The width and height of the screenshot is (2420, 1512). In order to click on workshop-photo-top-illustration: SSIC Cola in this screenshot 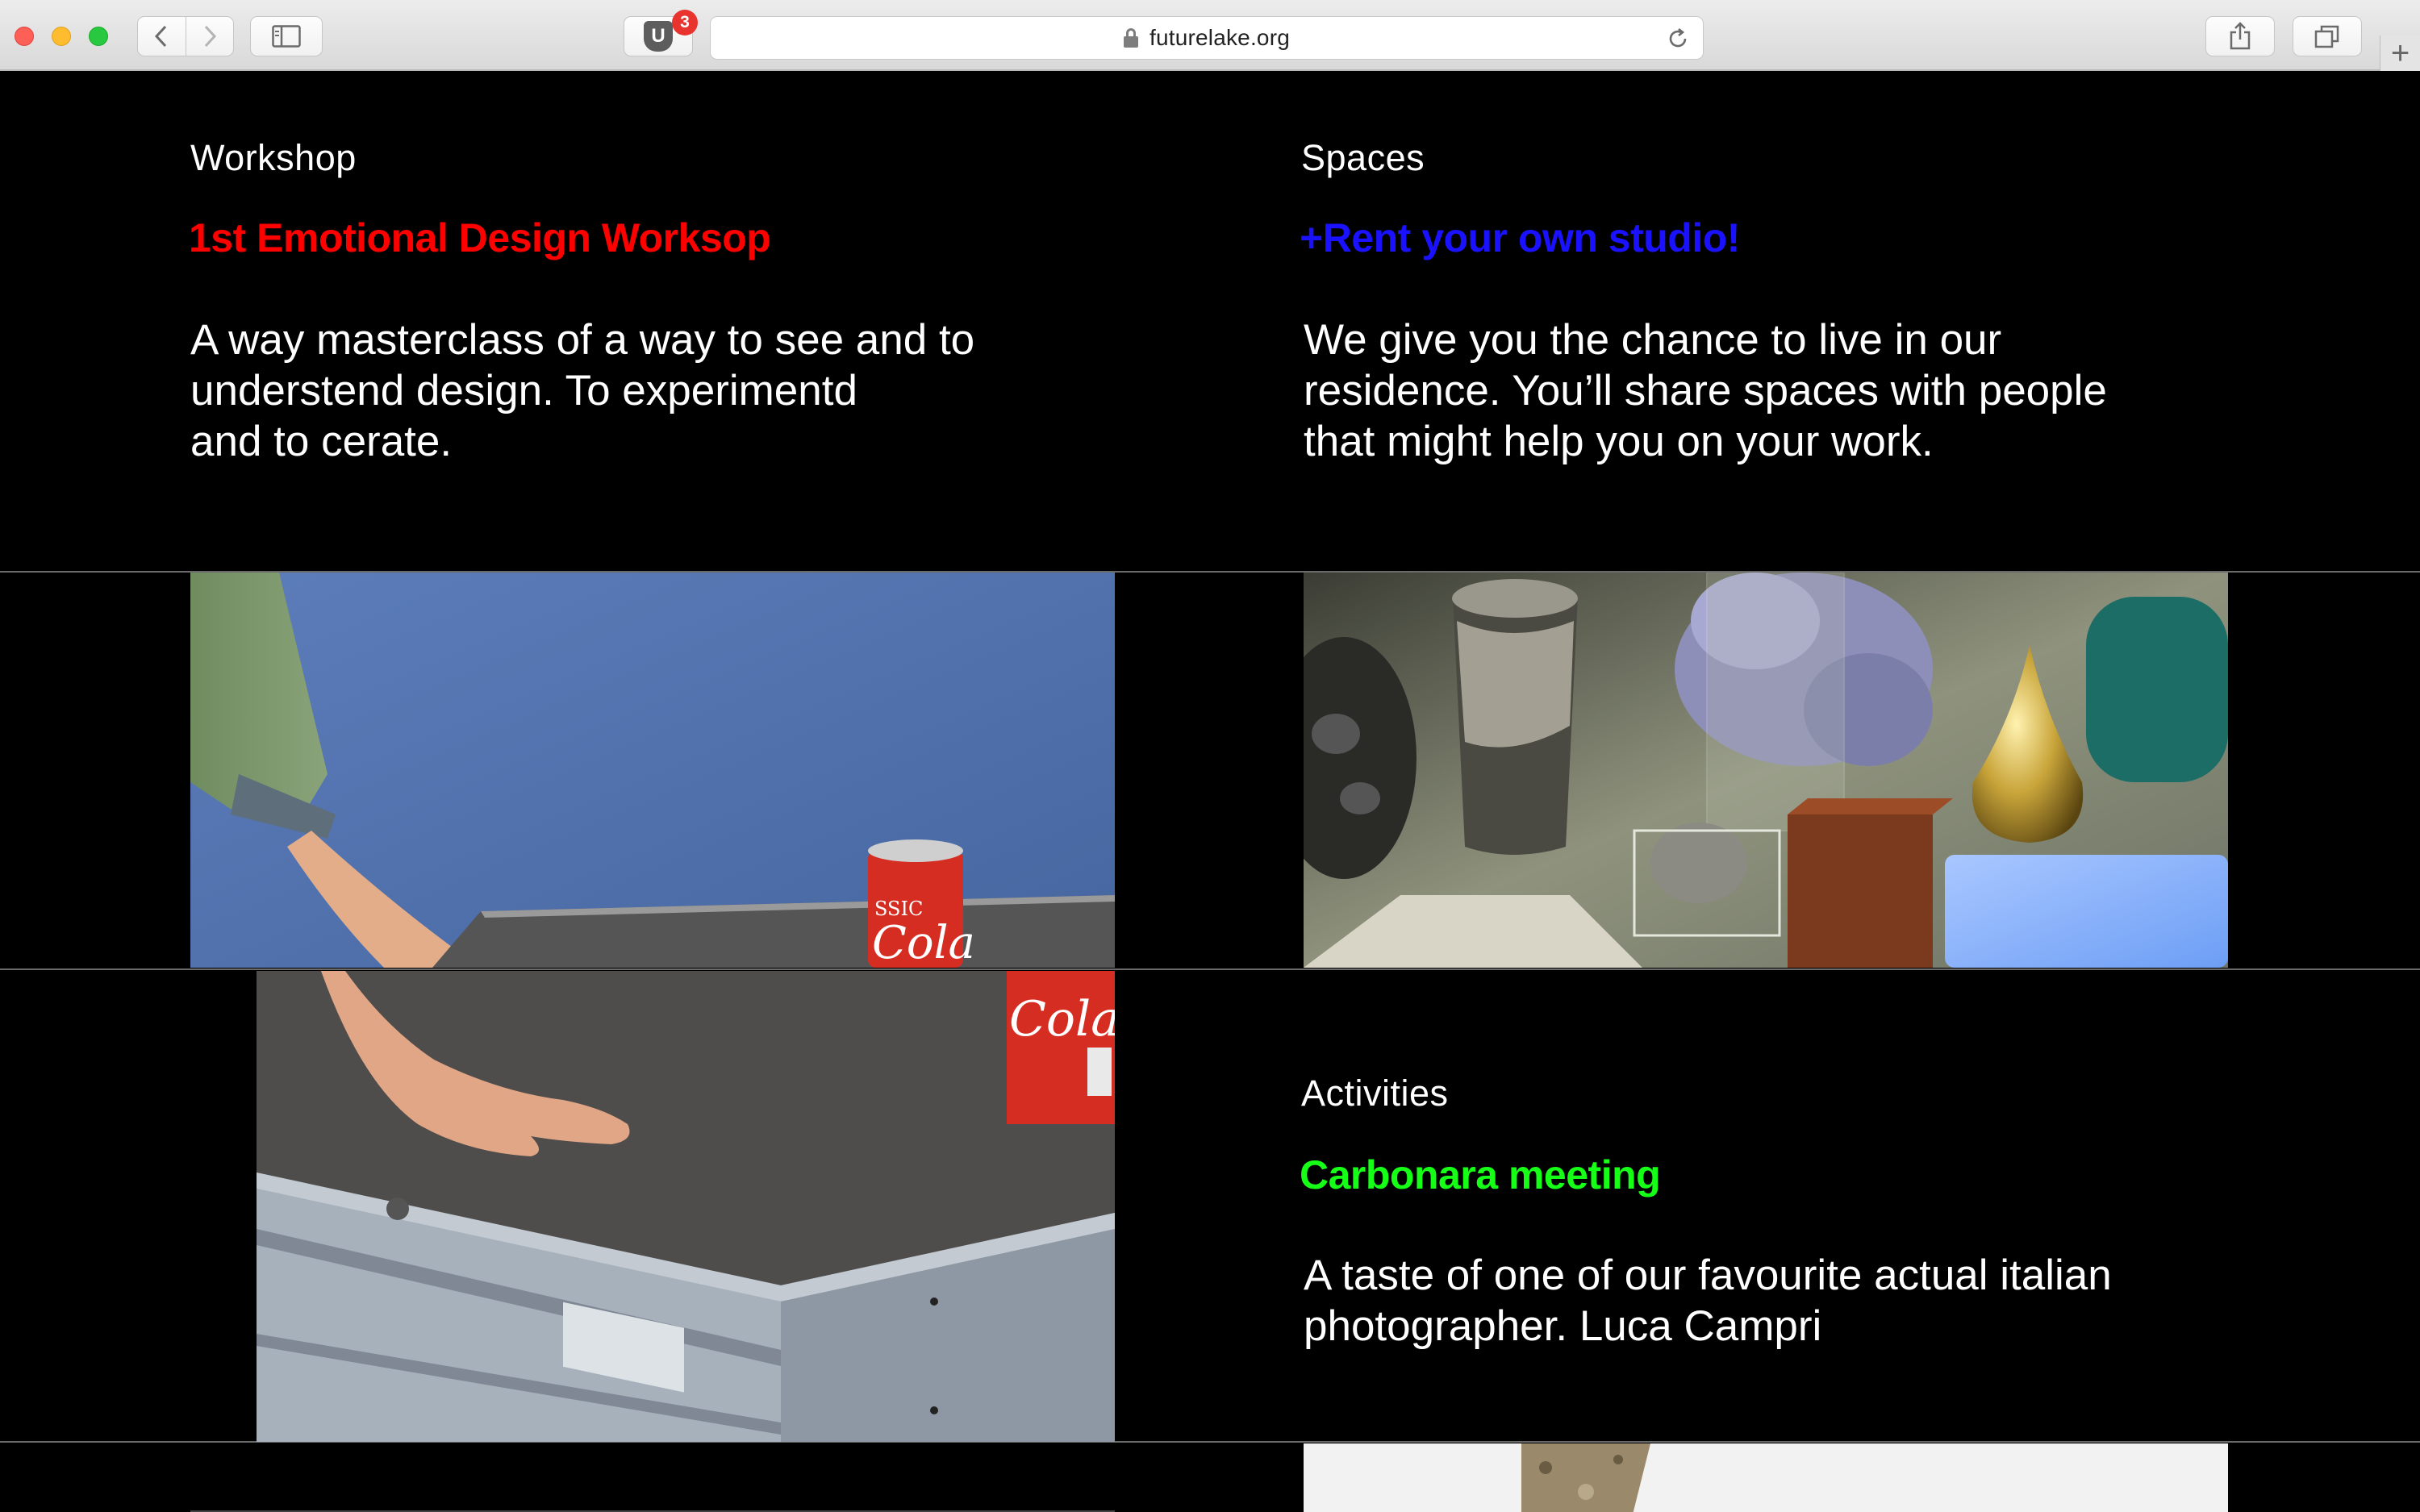, I will do `click(652, 770)`.